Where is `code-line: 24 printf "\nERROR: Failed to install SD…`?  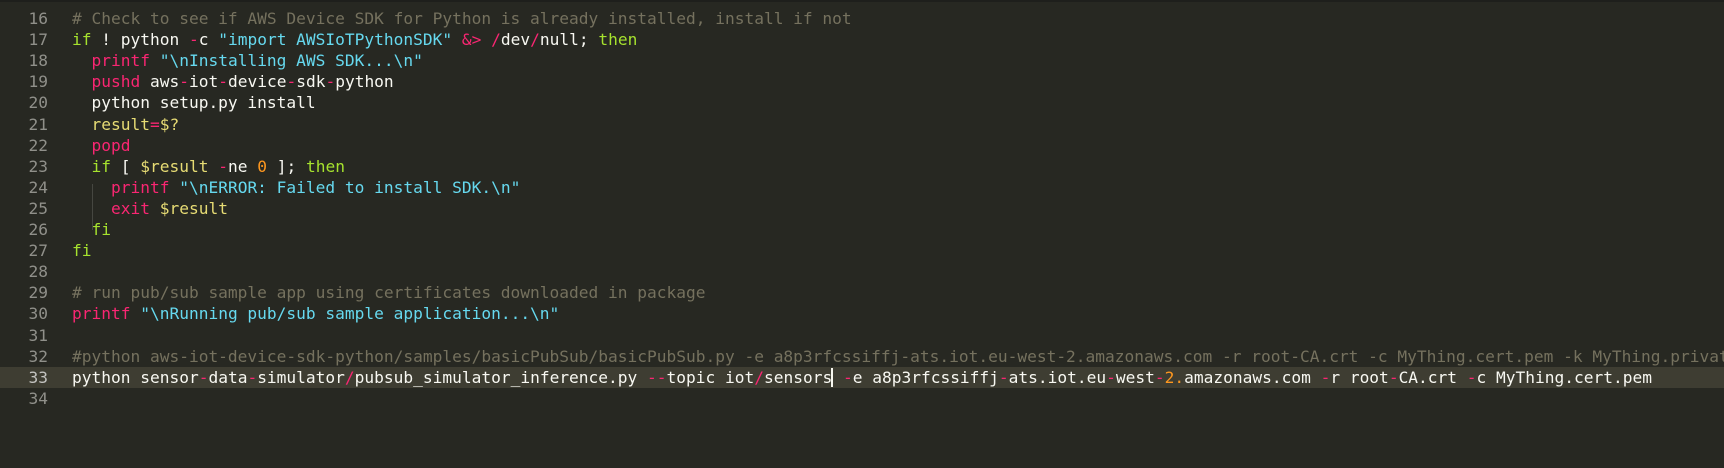 code-line: 24 printf "\nERROR: Failed to install SD… is located at coordinates (862, 187).